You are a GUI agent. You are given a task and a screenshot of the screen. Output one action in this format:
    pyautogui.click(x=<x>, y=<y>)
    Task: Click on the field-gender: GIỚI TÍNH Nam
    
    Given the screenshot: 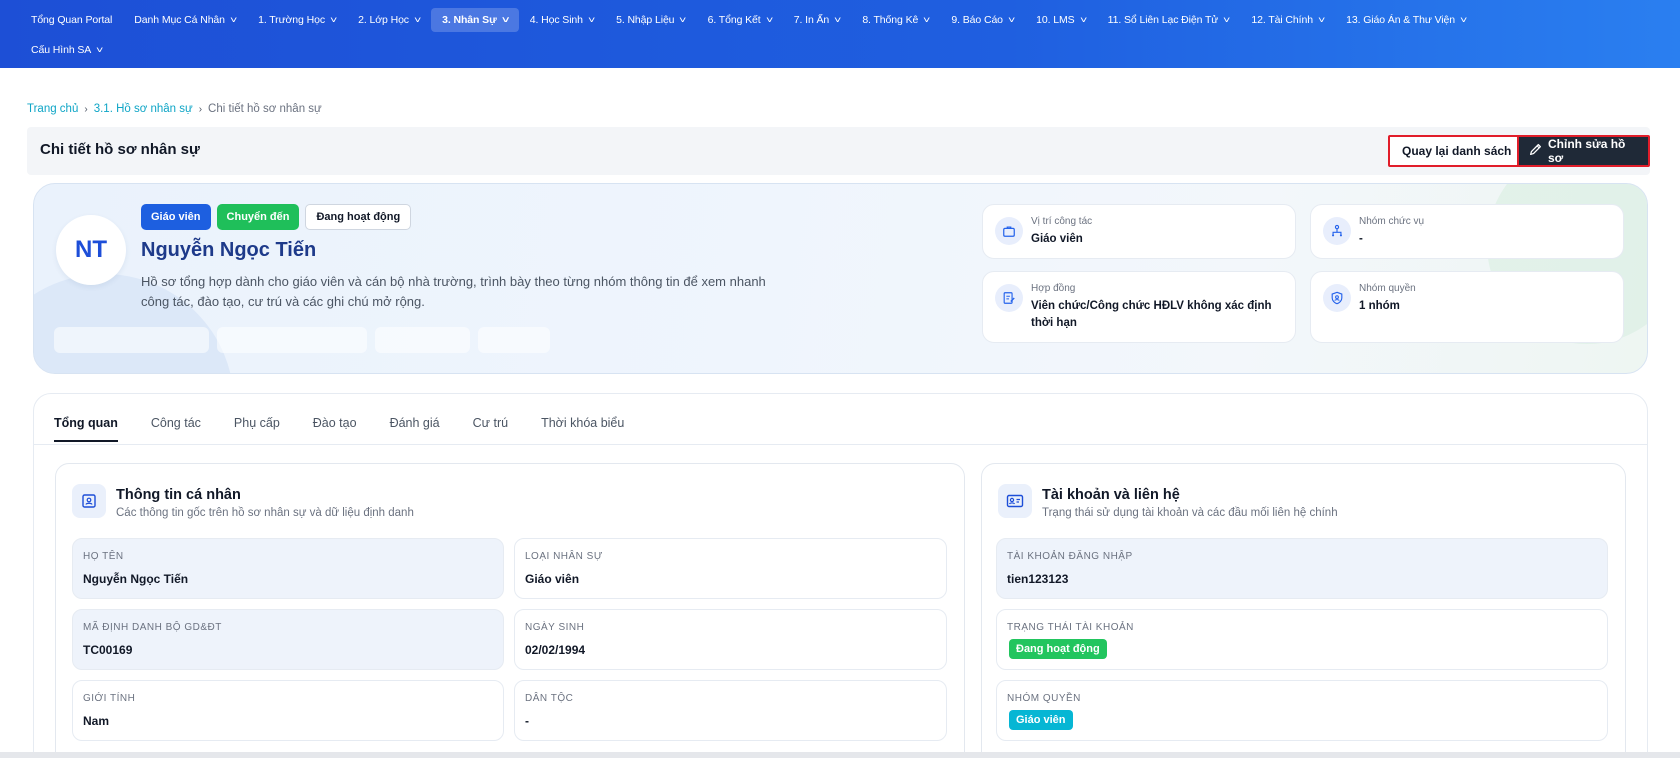 What is the action you would take?
    pyautogui.click(x=288, y=710)
    